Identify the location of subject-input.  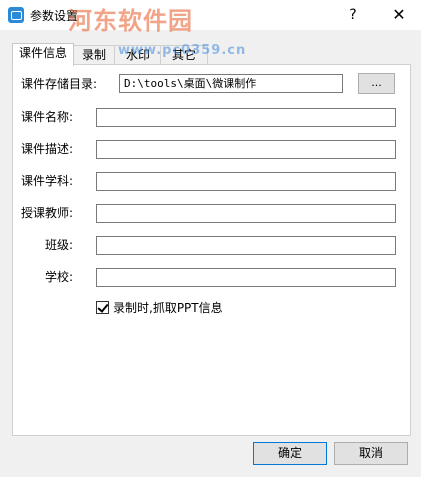
(246, 181).